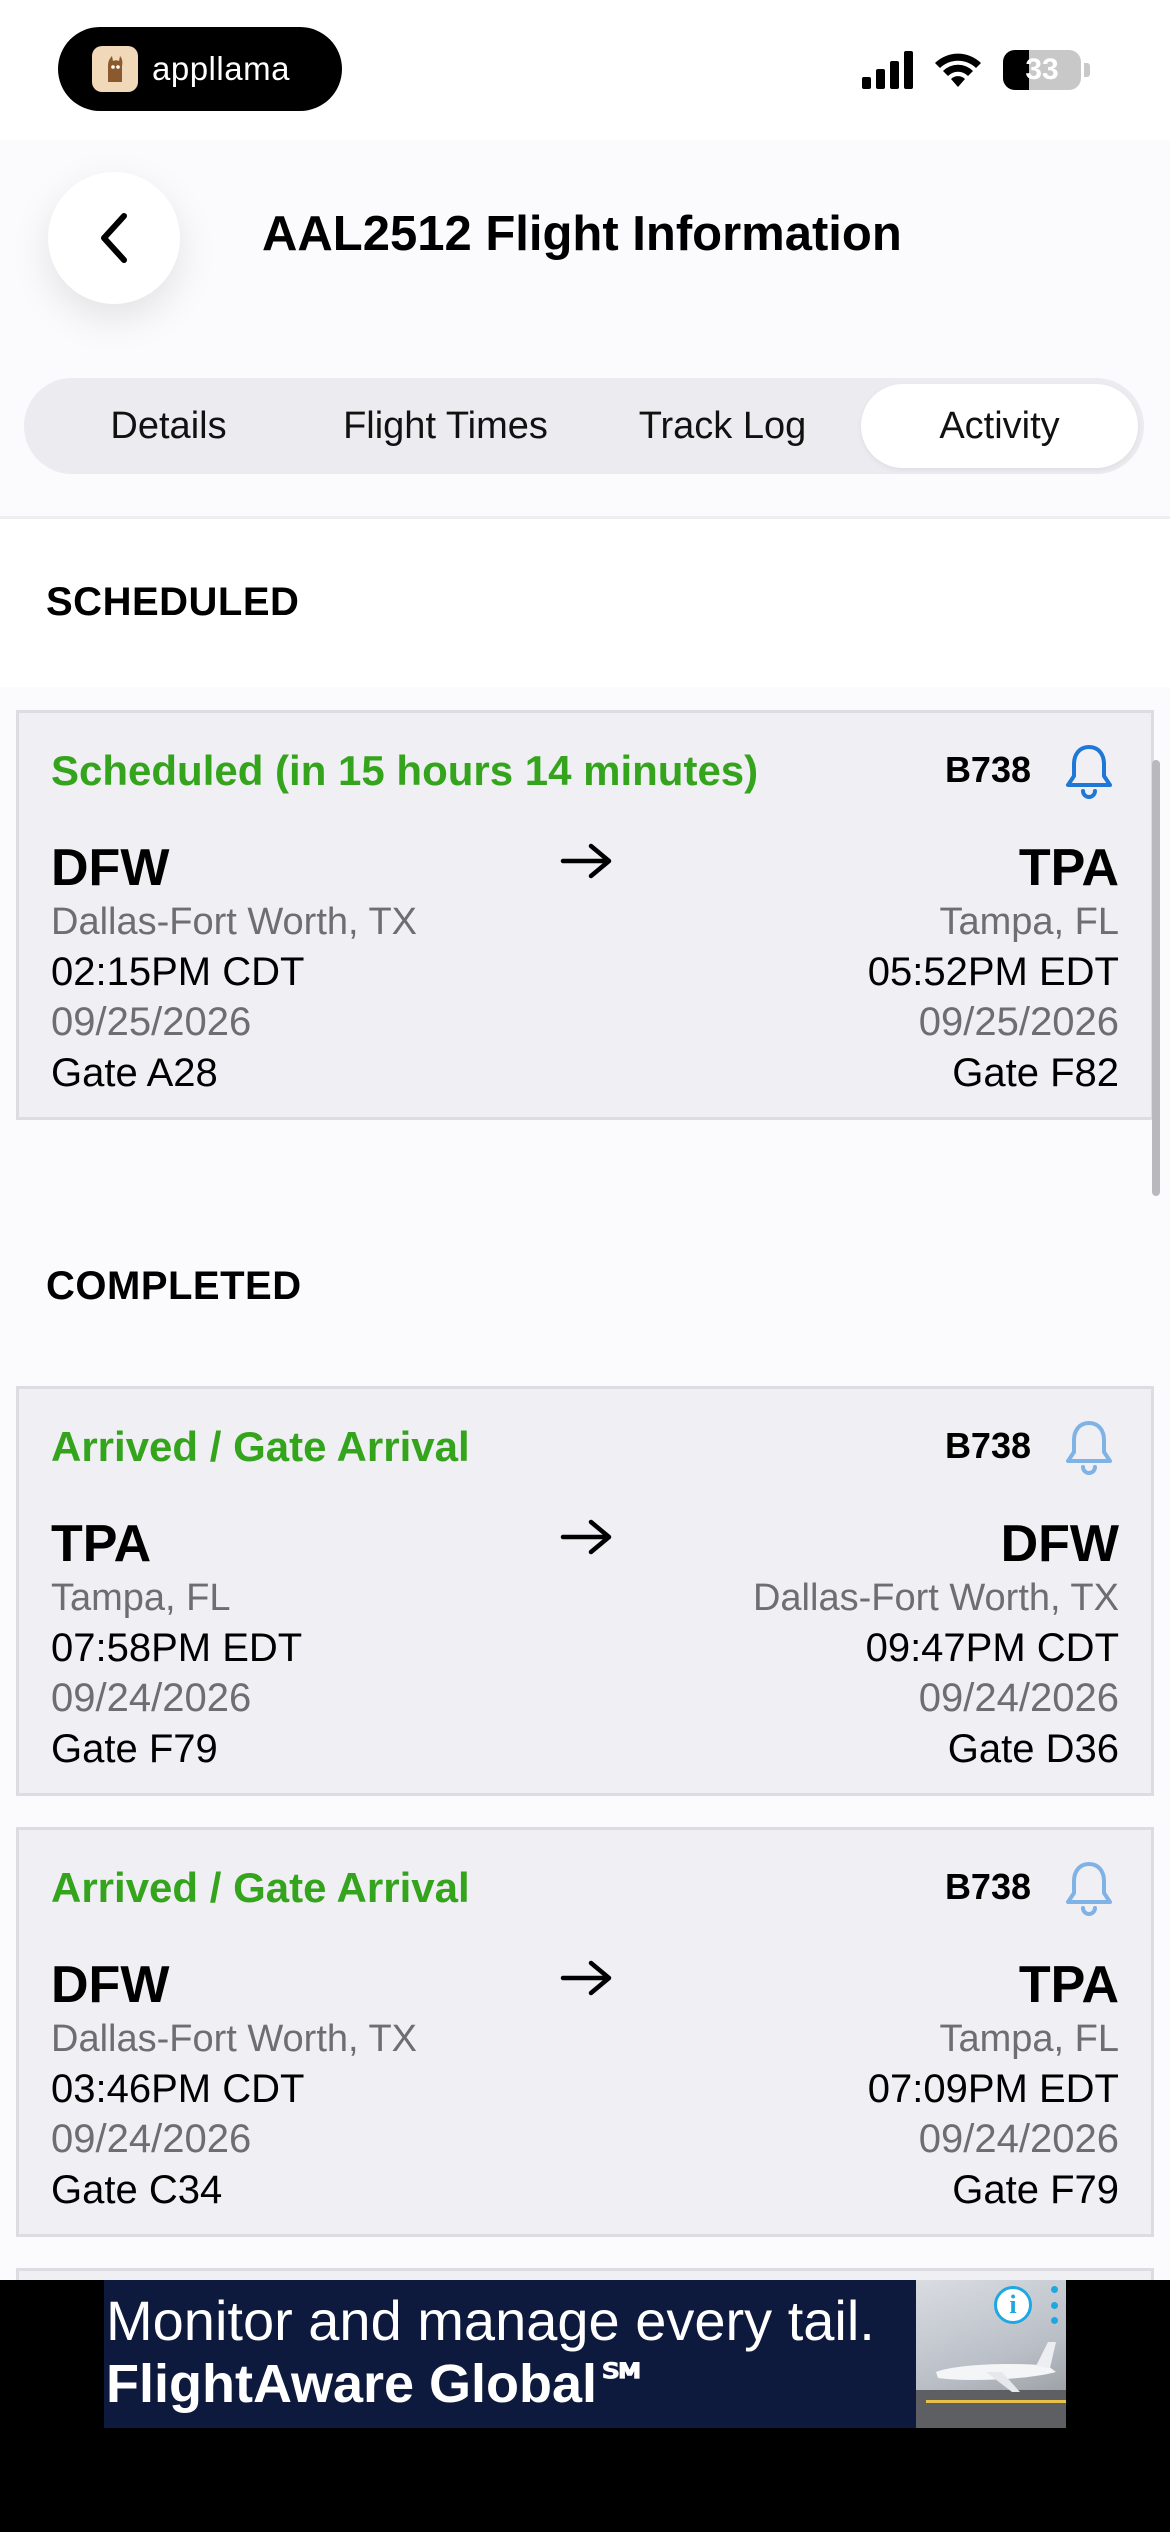 Image resolution: width=1170 pixels, height=2532 pixels. I want to click on ad-aircraft-photo, so click(991, 2354).